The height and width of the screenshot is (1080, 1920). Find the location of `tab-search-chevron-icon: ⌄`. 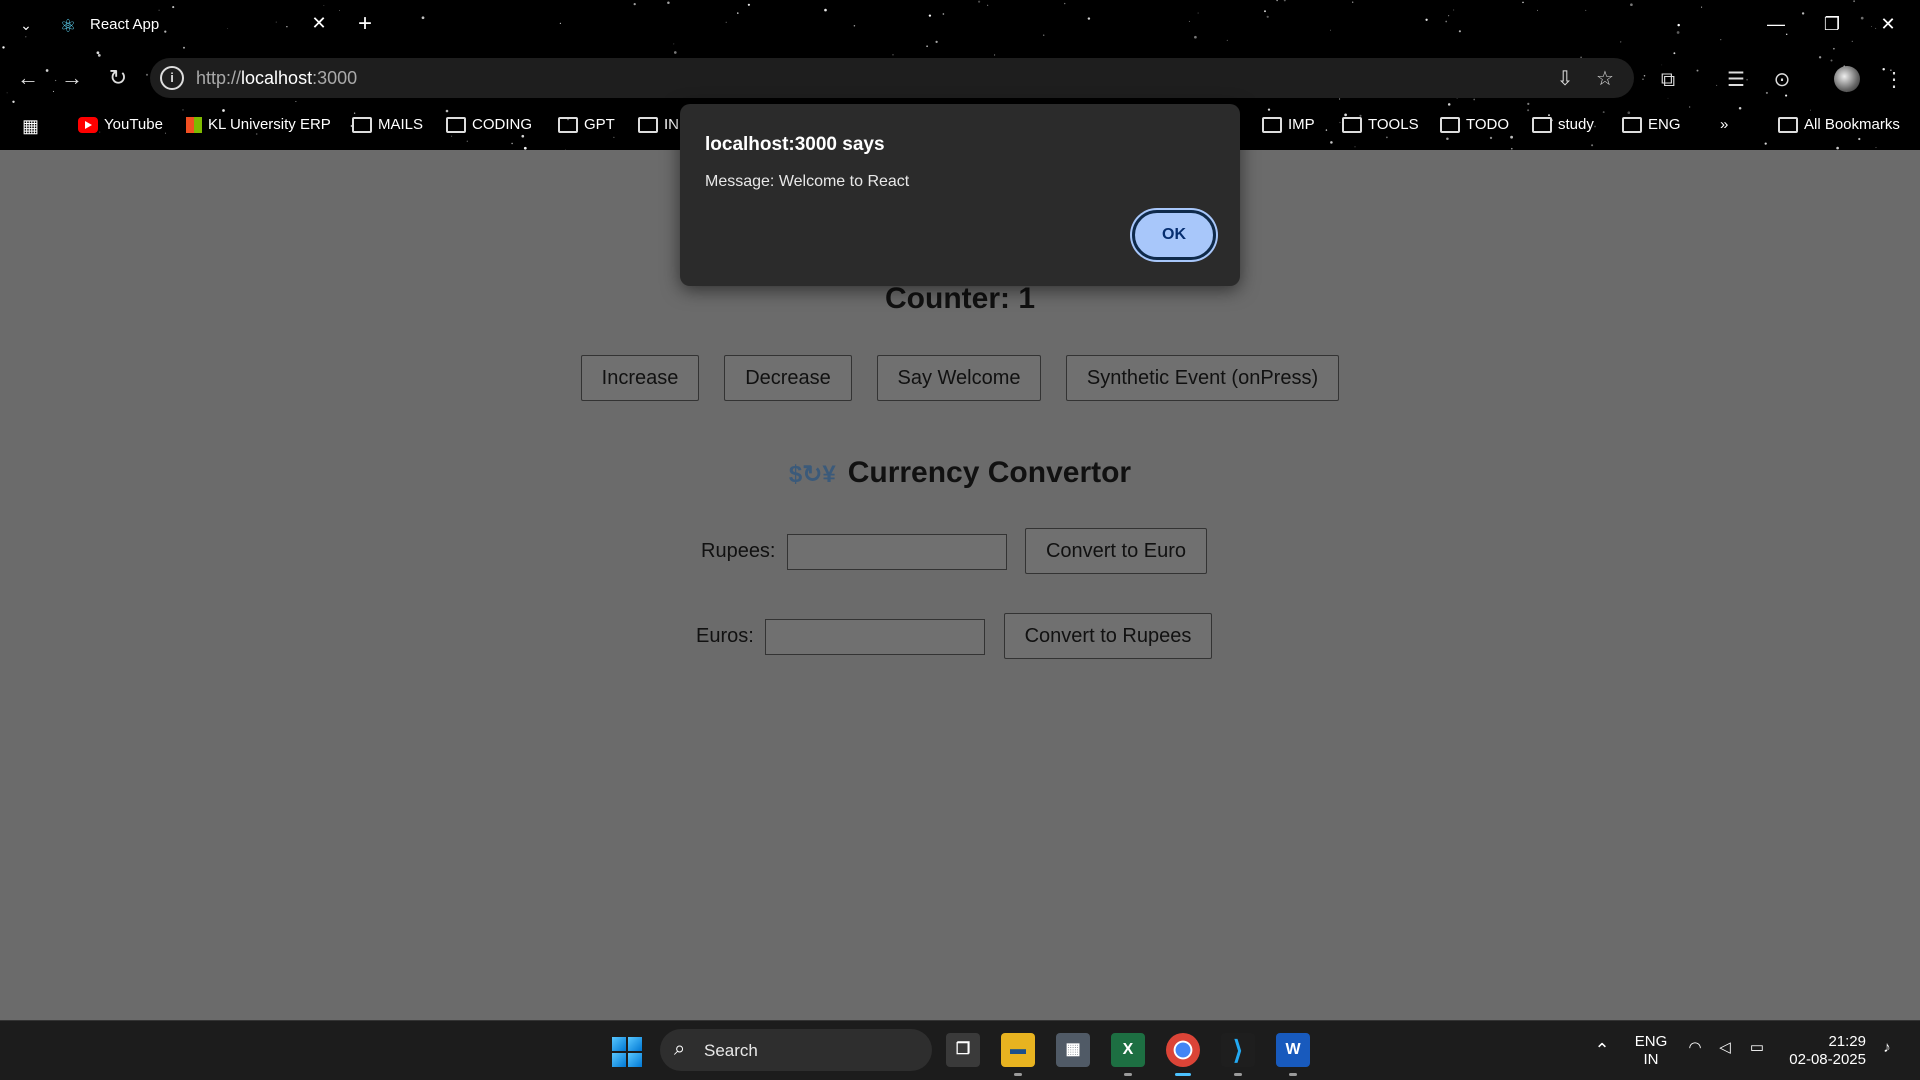

tab-search-chevron-icon: ⌄ is located at coordinates (26, 25).